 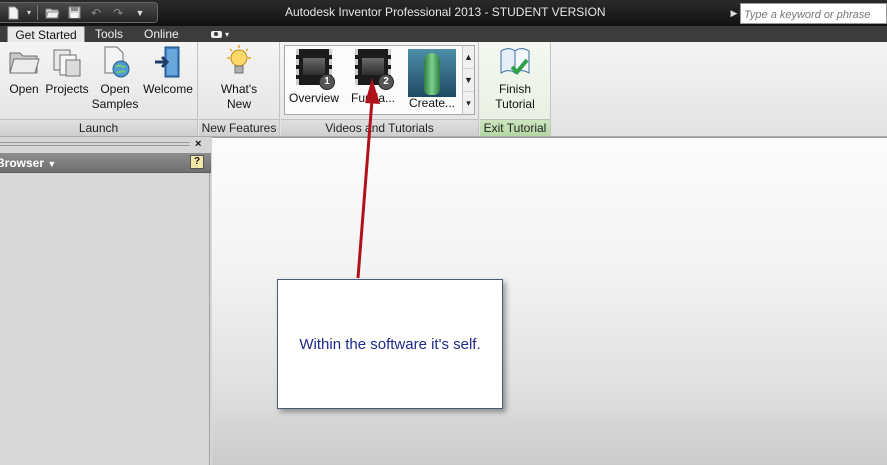 I want to click on ribbon-tab-bar: Get Started Tools Online ▾, so click(x=443, y=34).